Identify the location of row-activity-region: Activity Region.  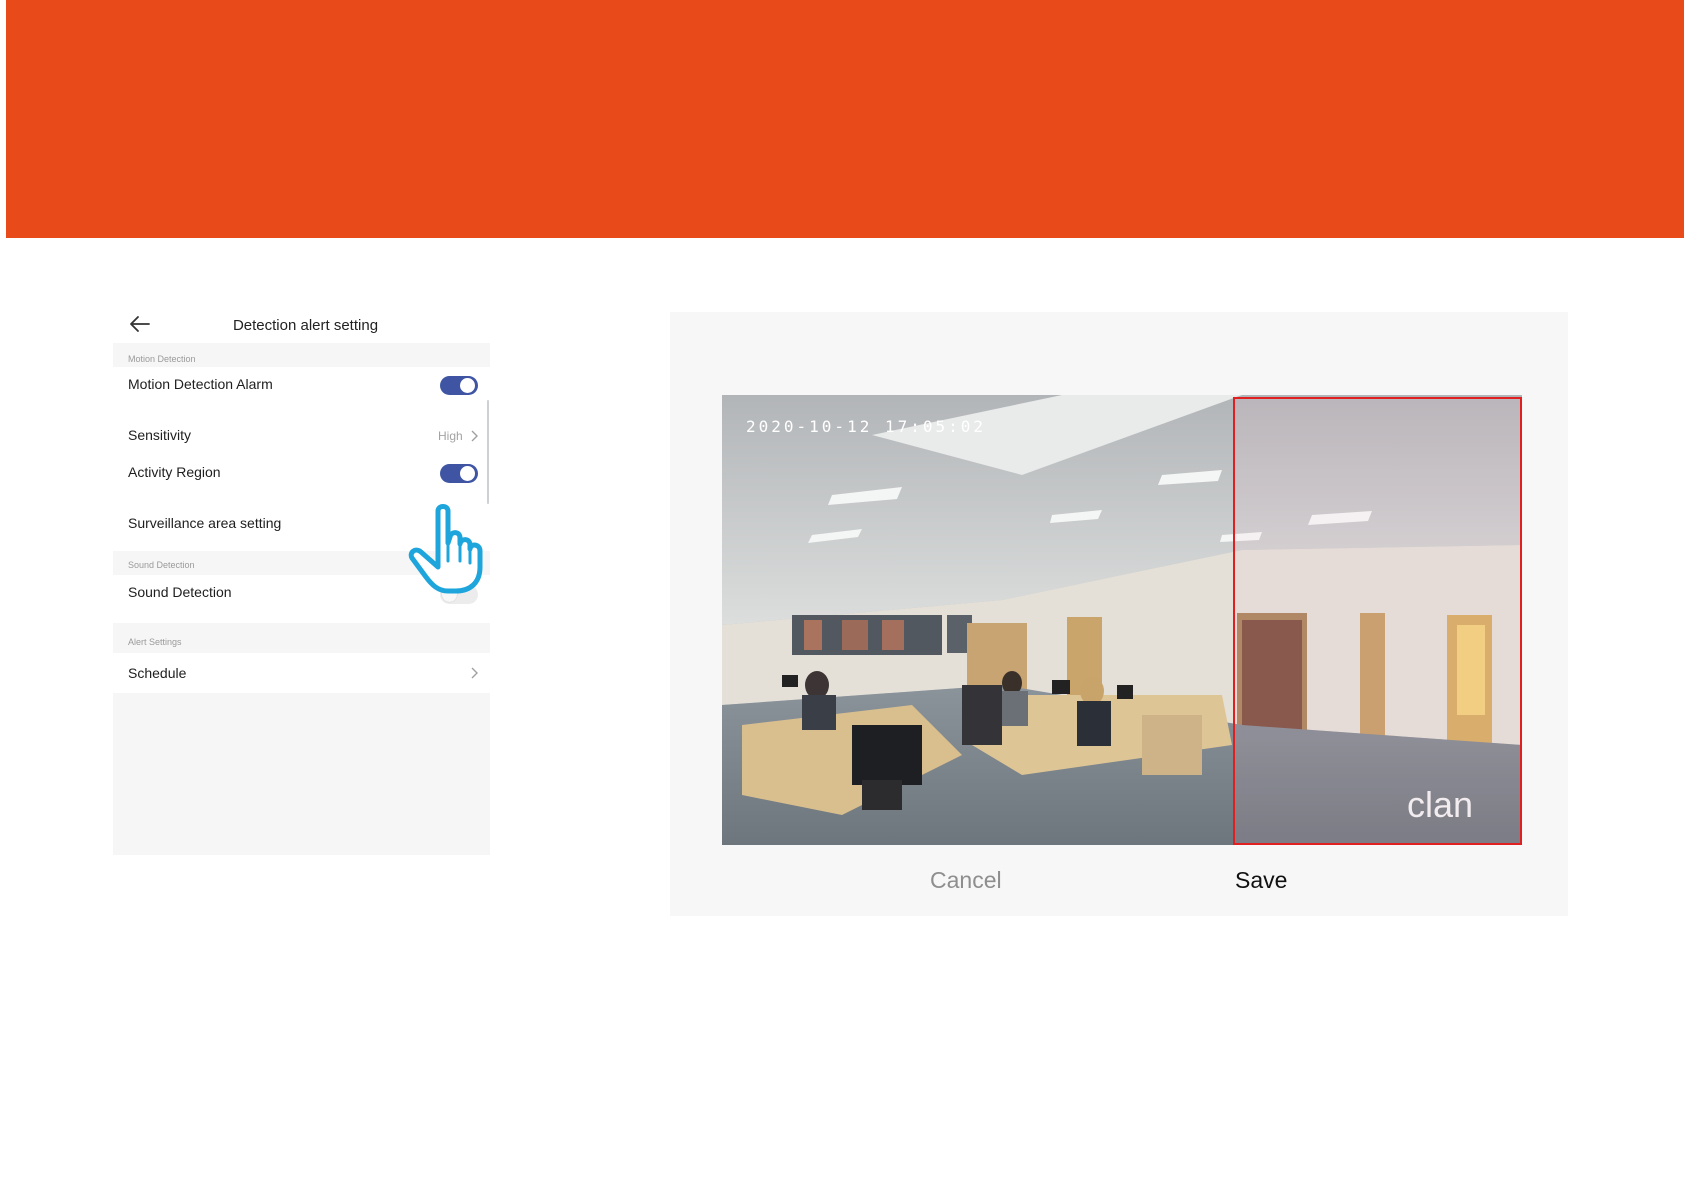
(301, 474).